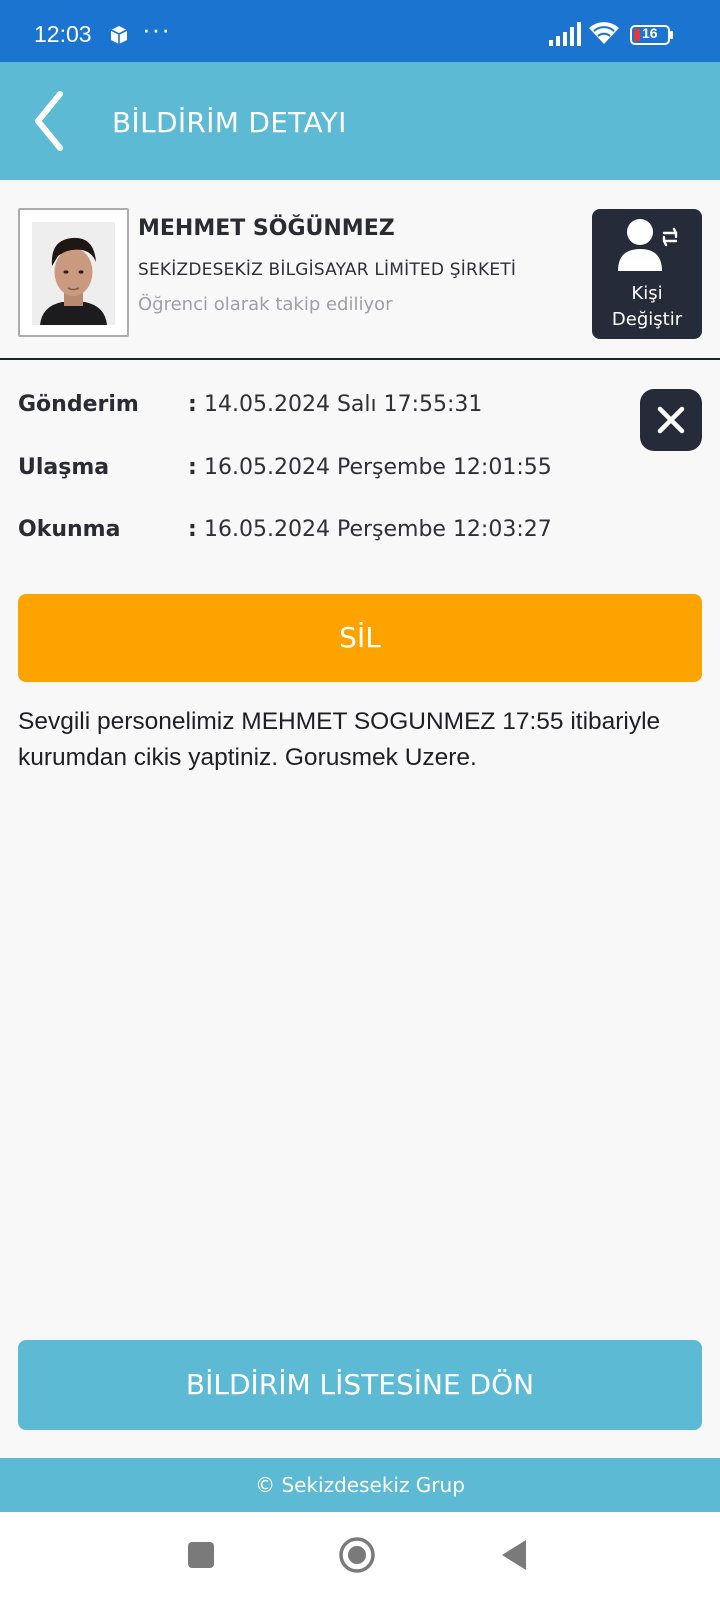  I want to click on home-icon, so click(357, 1555).